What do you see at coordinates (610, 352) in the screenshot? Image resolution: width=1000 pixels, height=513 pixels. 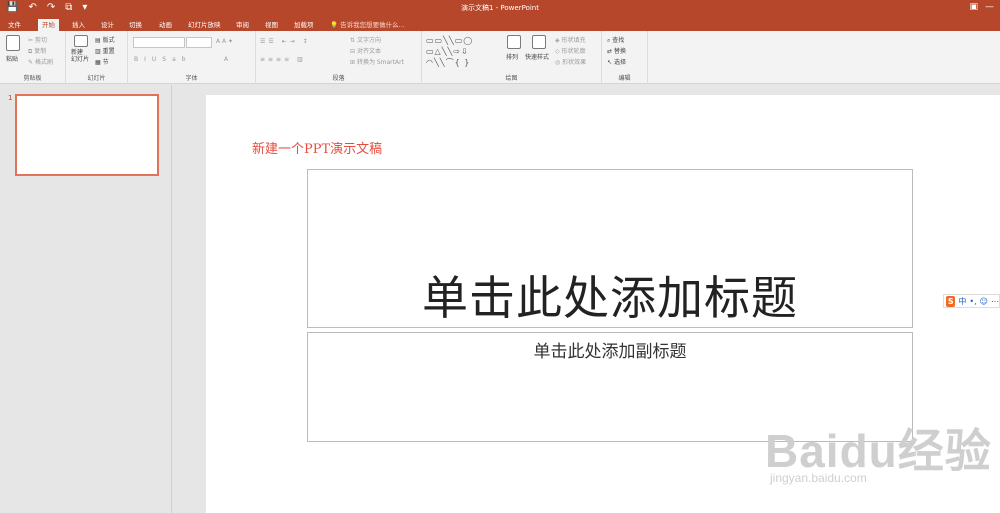 I see `subtitle-placeholder-text: 单击此处添加副标题` at bounding box center [610, 352].